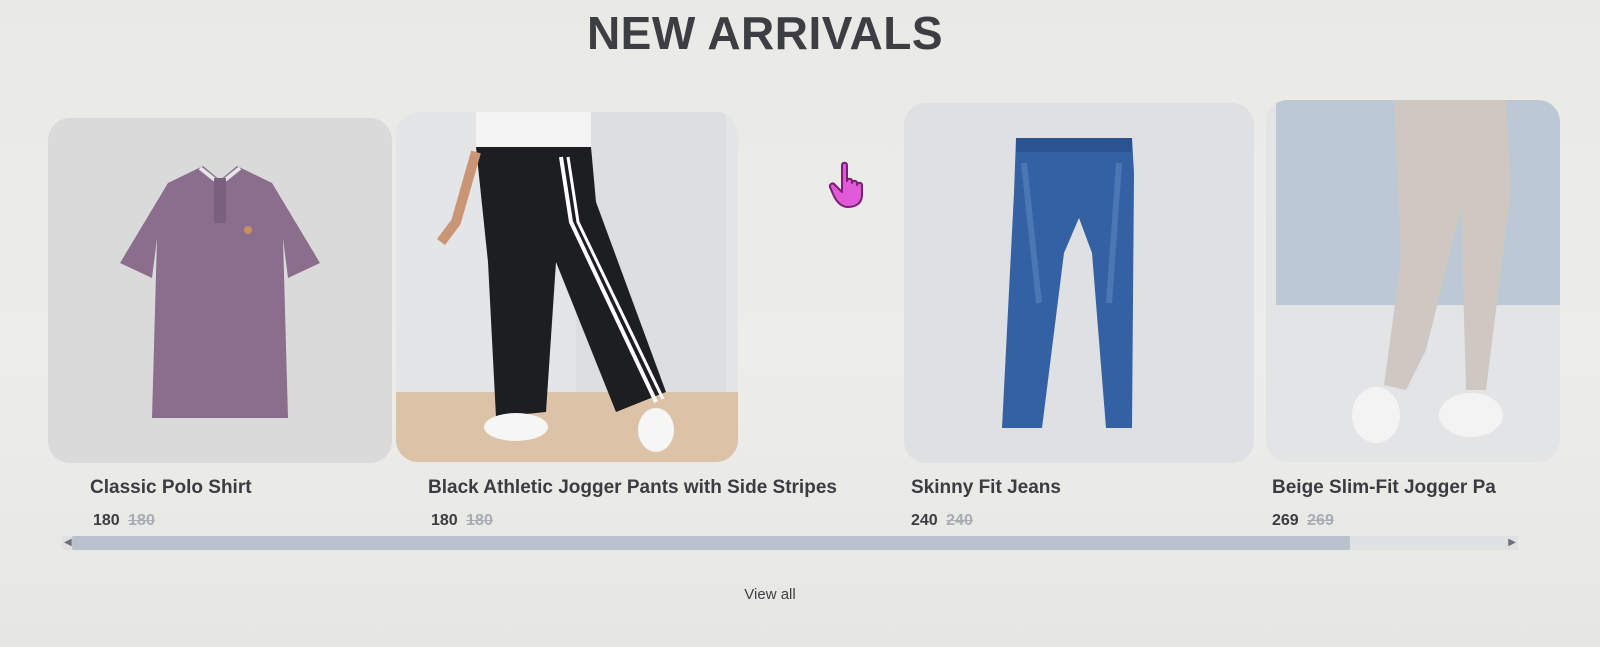 This screenshot has width=1600, height=647. Describe the element at coordinates (1285, 520) in the screenshot. I see `current-price: 269` at that location.